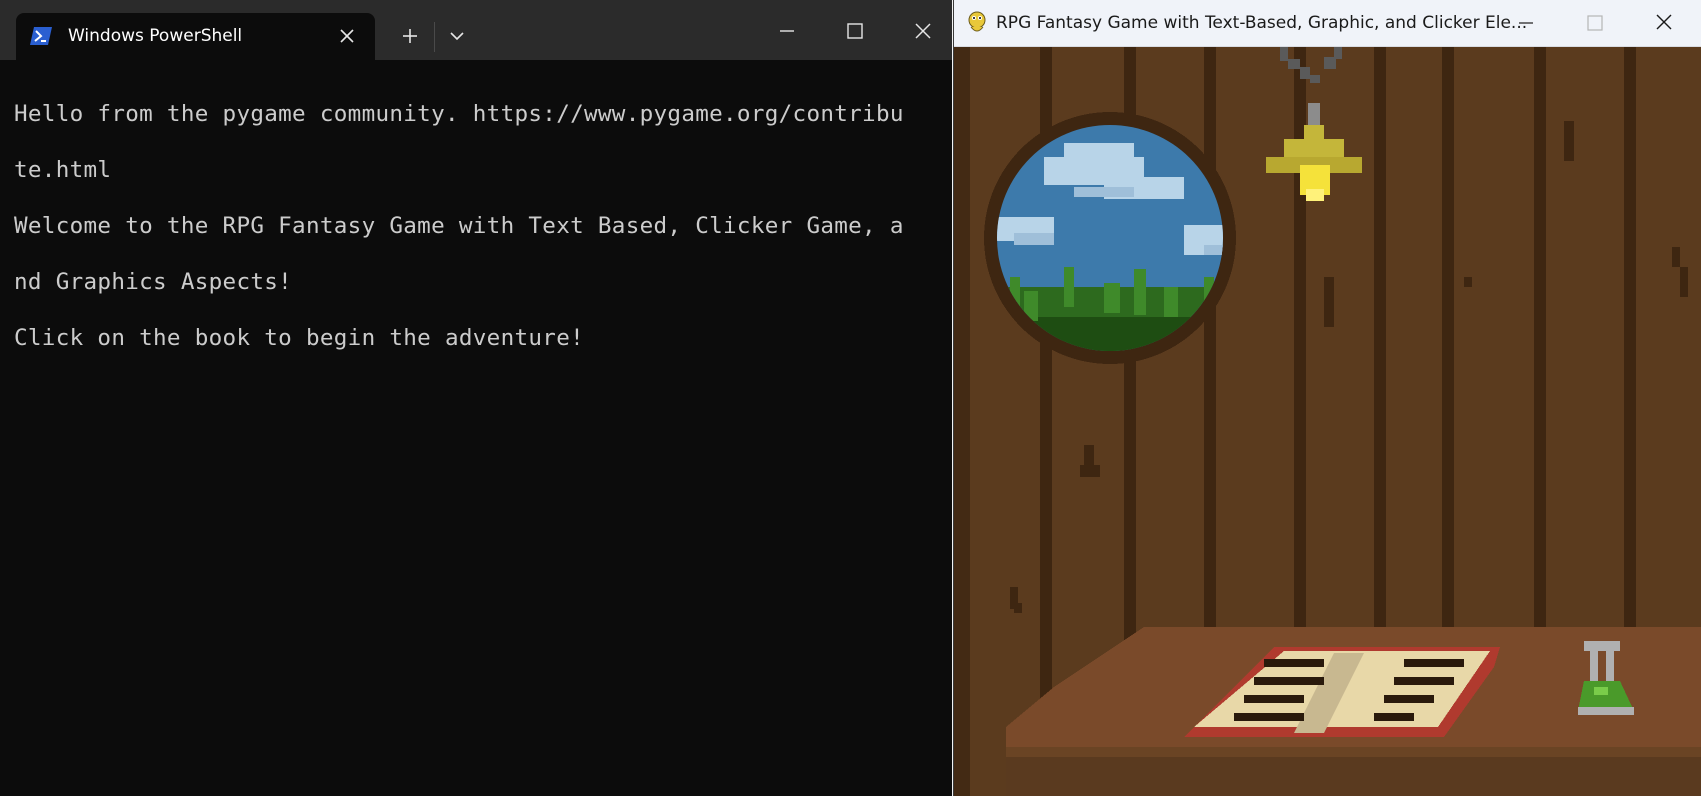 This screenshot has height=796, width=1701. What do you see at coordinates (155, 36) in the screenshot?
I see `tab-title: Windows PowerShell` at bounding box center [155, 36].